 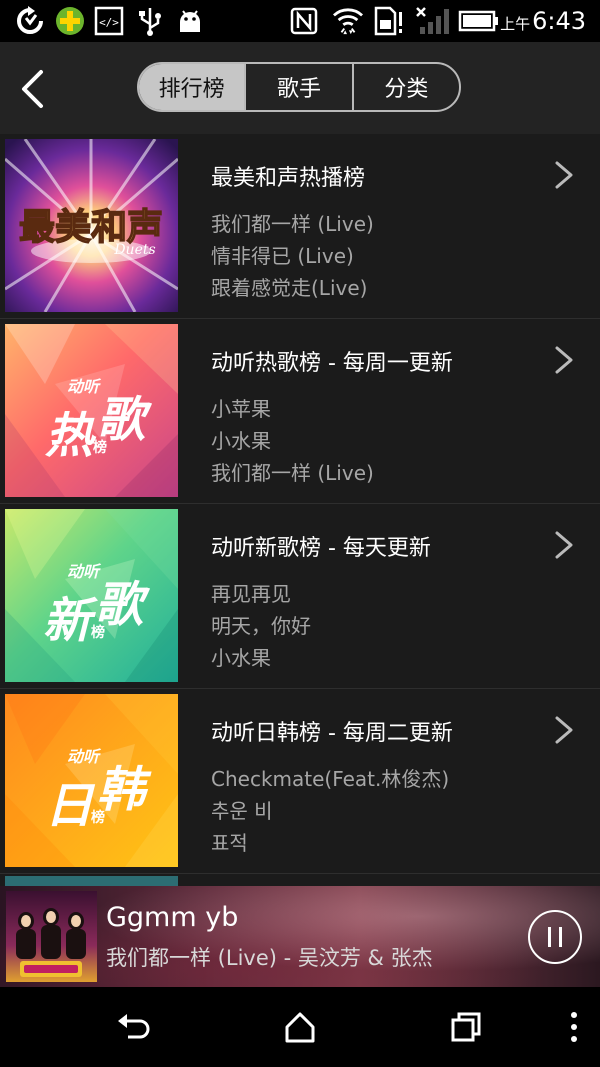 What do you see at coordinates (134, 250) in the screenshot?
I see `cover-subtitle-text: Duets` at bounding box center [134, 250].